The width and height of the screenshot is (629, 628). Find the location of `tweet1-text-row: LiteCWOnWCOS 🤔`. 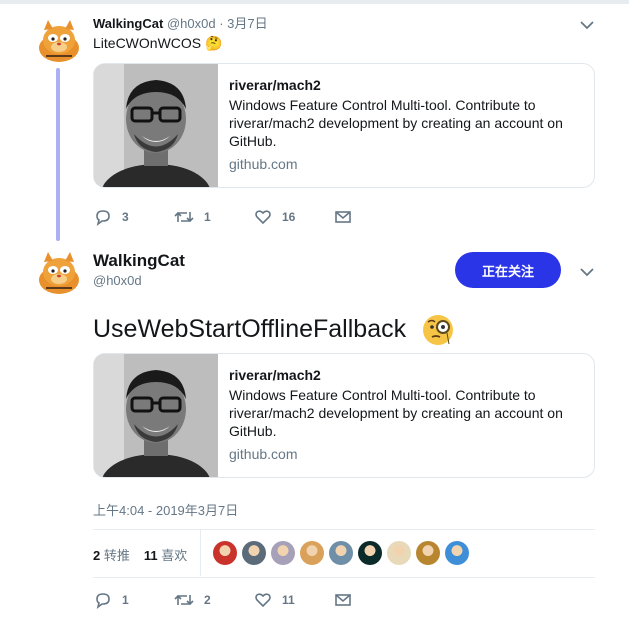

tweet1-text-row: LiteCWOnWCOS 🤔 is located at coordinates (157, 43).